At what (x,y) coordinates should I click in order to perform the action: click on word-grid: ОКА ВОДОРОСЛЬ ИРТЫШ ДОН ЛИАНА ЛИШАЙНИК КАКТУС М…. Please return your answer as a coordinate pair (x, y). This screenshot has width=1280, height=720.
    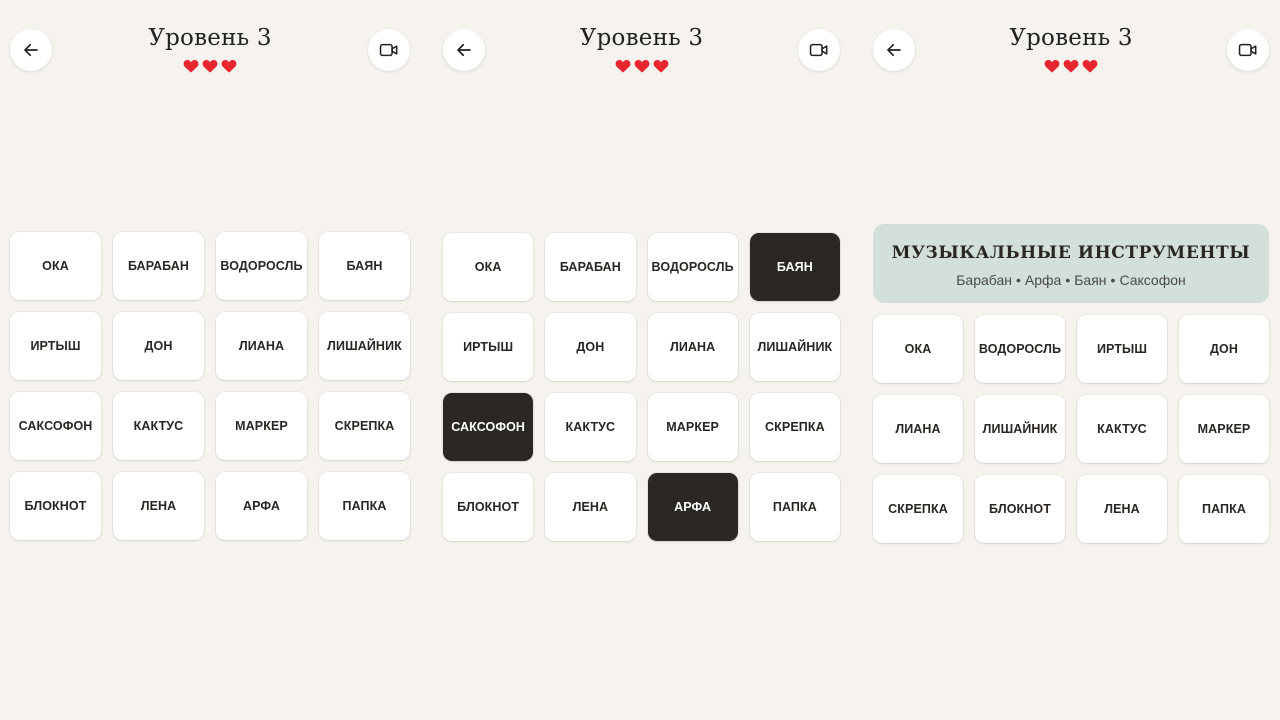
    Looking at the image, I should click on (1071, 429).